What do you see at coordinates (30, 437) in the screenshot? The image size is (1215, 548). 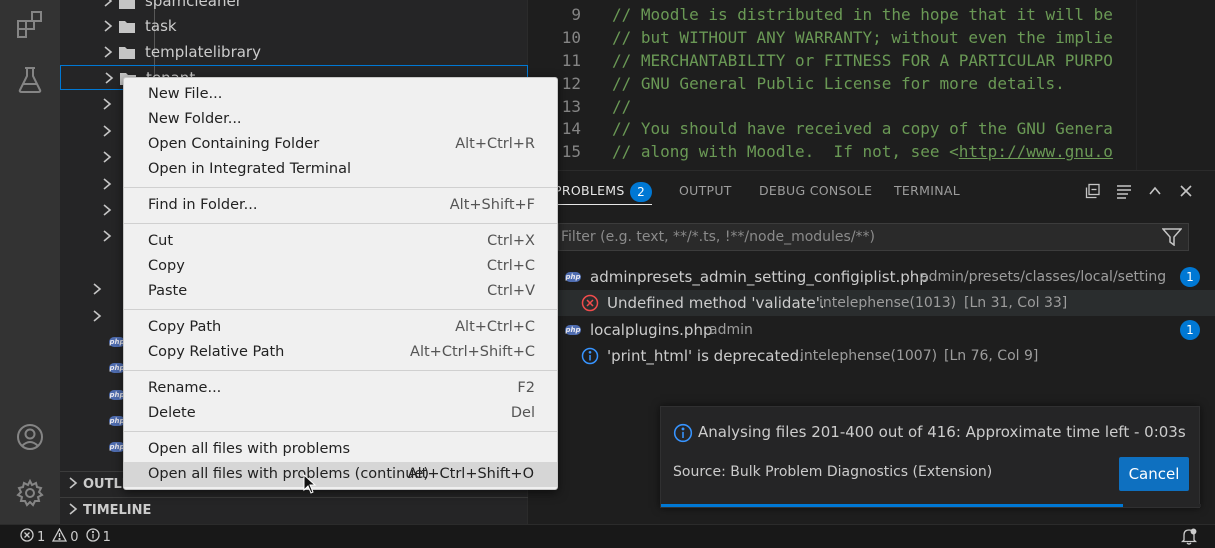 I see `account-icon` at bounding box center [30, 437].